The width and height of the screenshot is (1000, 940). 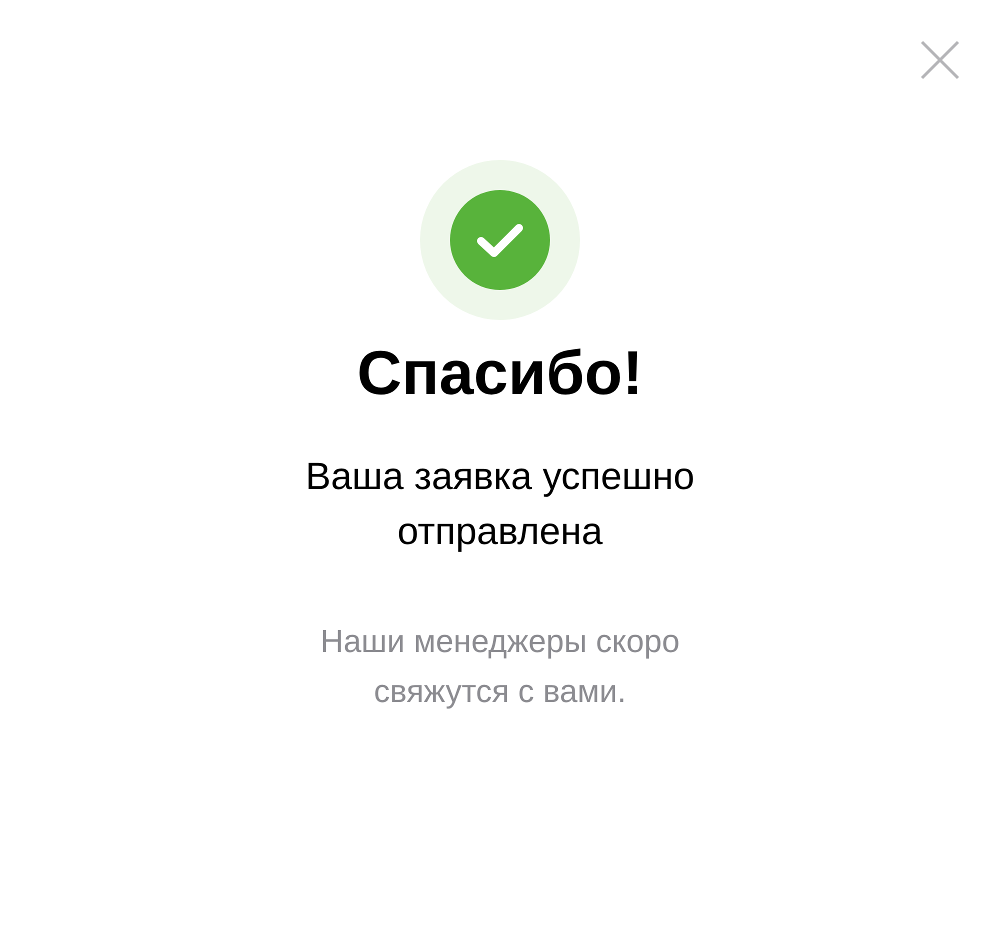 What do you see at coordinates (500, 240) in the screenshot?
I see `checkmark-icon` at bounding box center [500, 240].